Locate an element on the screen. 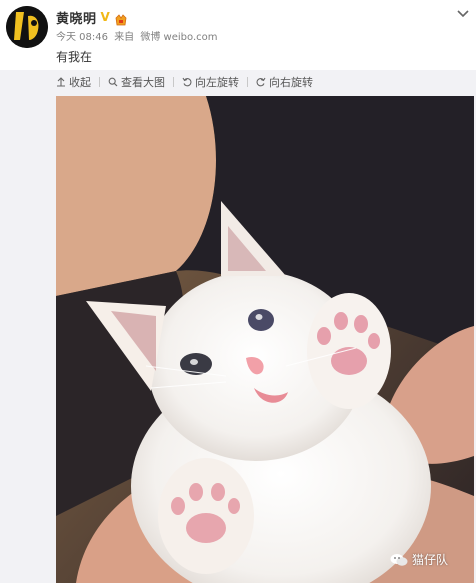 The height and width of the screenshot is (583, 476). member-badge-icon is located at coordinates (121, 18).